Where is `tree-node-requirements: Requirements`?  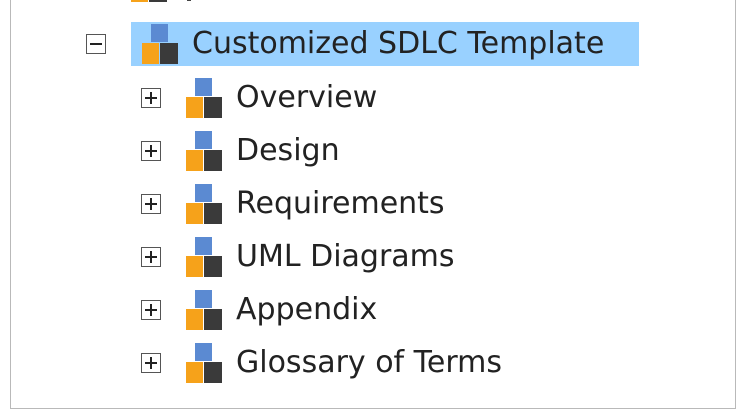
tree-node-requirements: Requirements is located at coordinates (293, 204).